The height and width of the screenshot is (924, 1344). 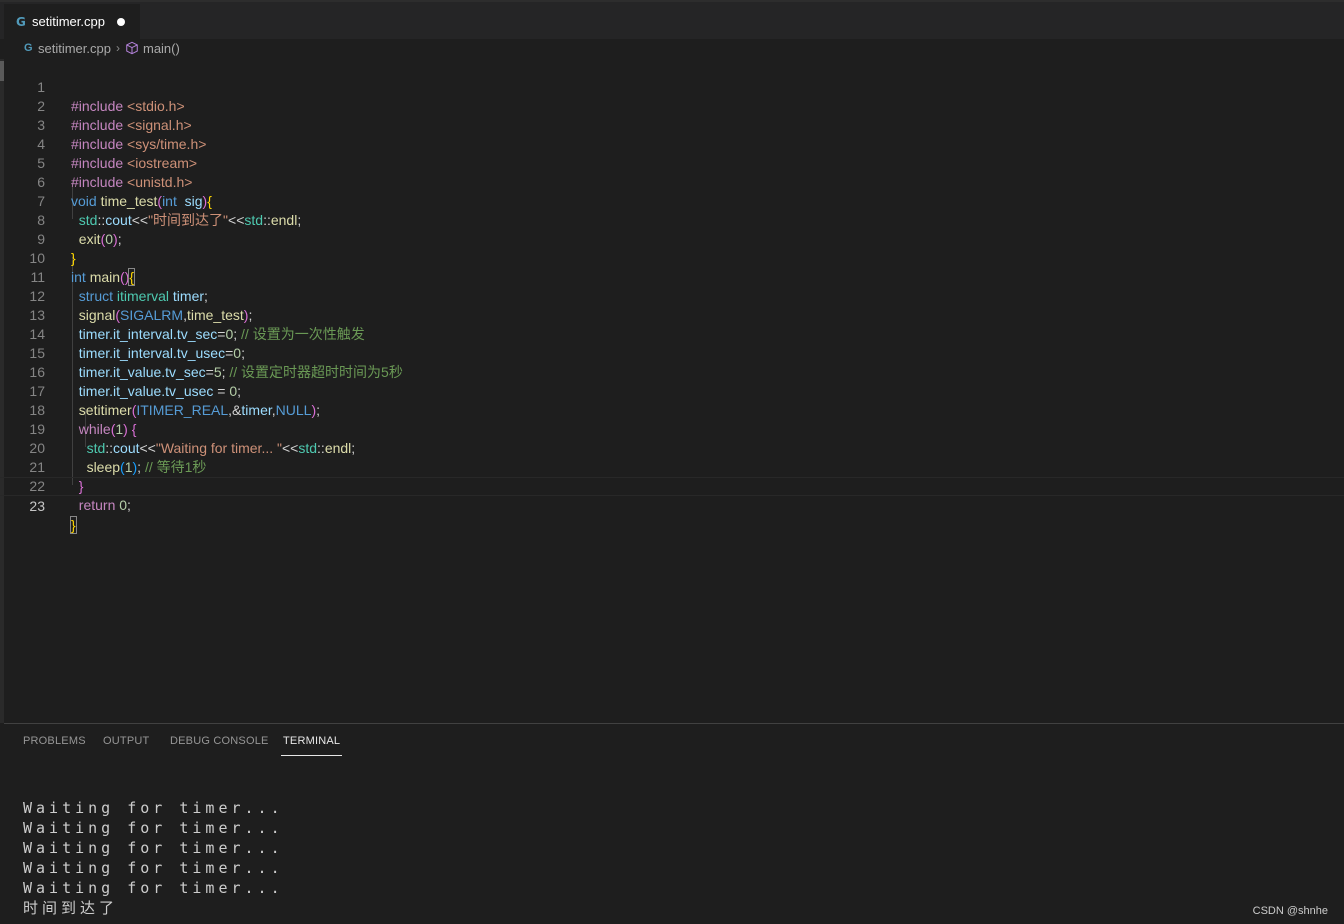 I want to click on tab-debug-console: DEBUG CONSOLE, so click(x=219, y=741).